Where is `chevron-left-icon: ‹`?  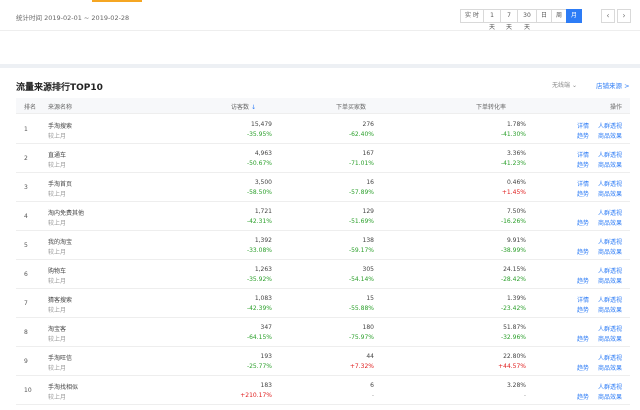
chevron-left-icon: ‹ is located at coordinates (608, 16).